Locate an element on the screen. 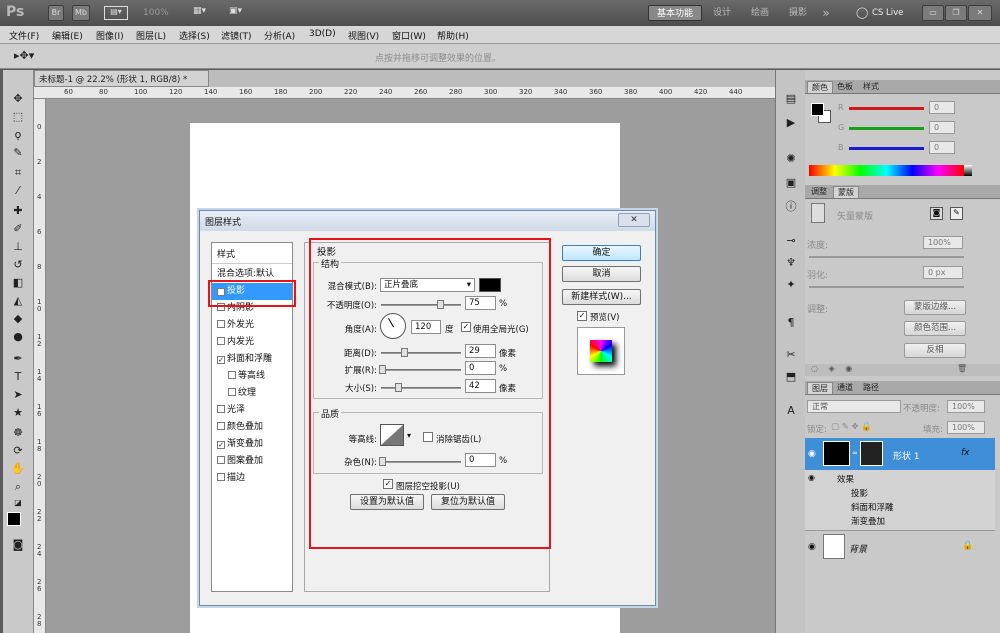 The image size is (1000, 633). eyedropper-tool-icon: ⁄ is located at coordinates (18, 191).